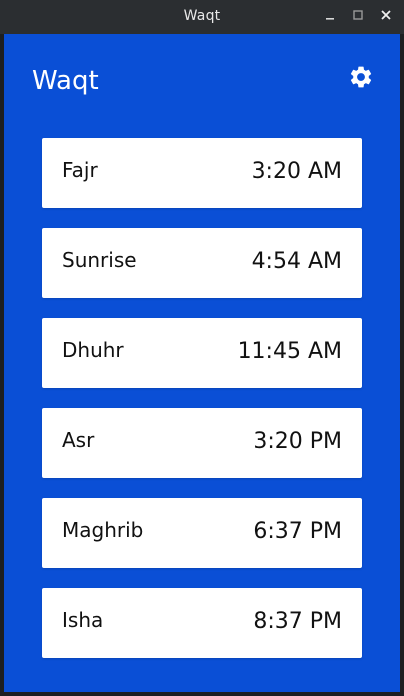 Image resolution: width=404 pixels, height=696 pixels. I want to click on prayer-time: 6:37 PM, so click(297, 531).